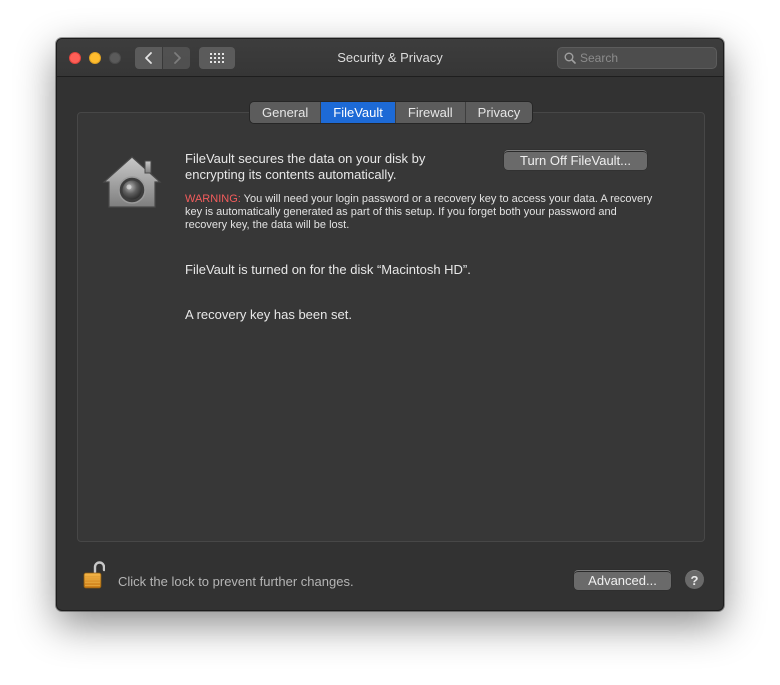 The height and width of the screenshot is (685, 780). What do you see at coordinates (358, 112) in the screenshot?
I see `tab-filevault: FileVault` at bounding box center [358, 112].